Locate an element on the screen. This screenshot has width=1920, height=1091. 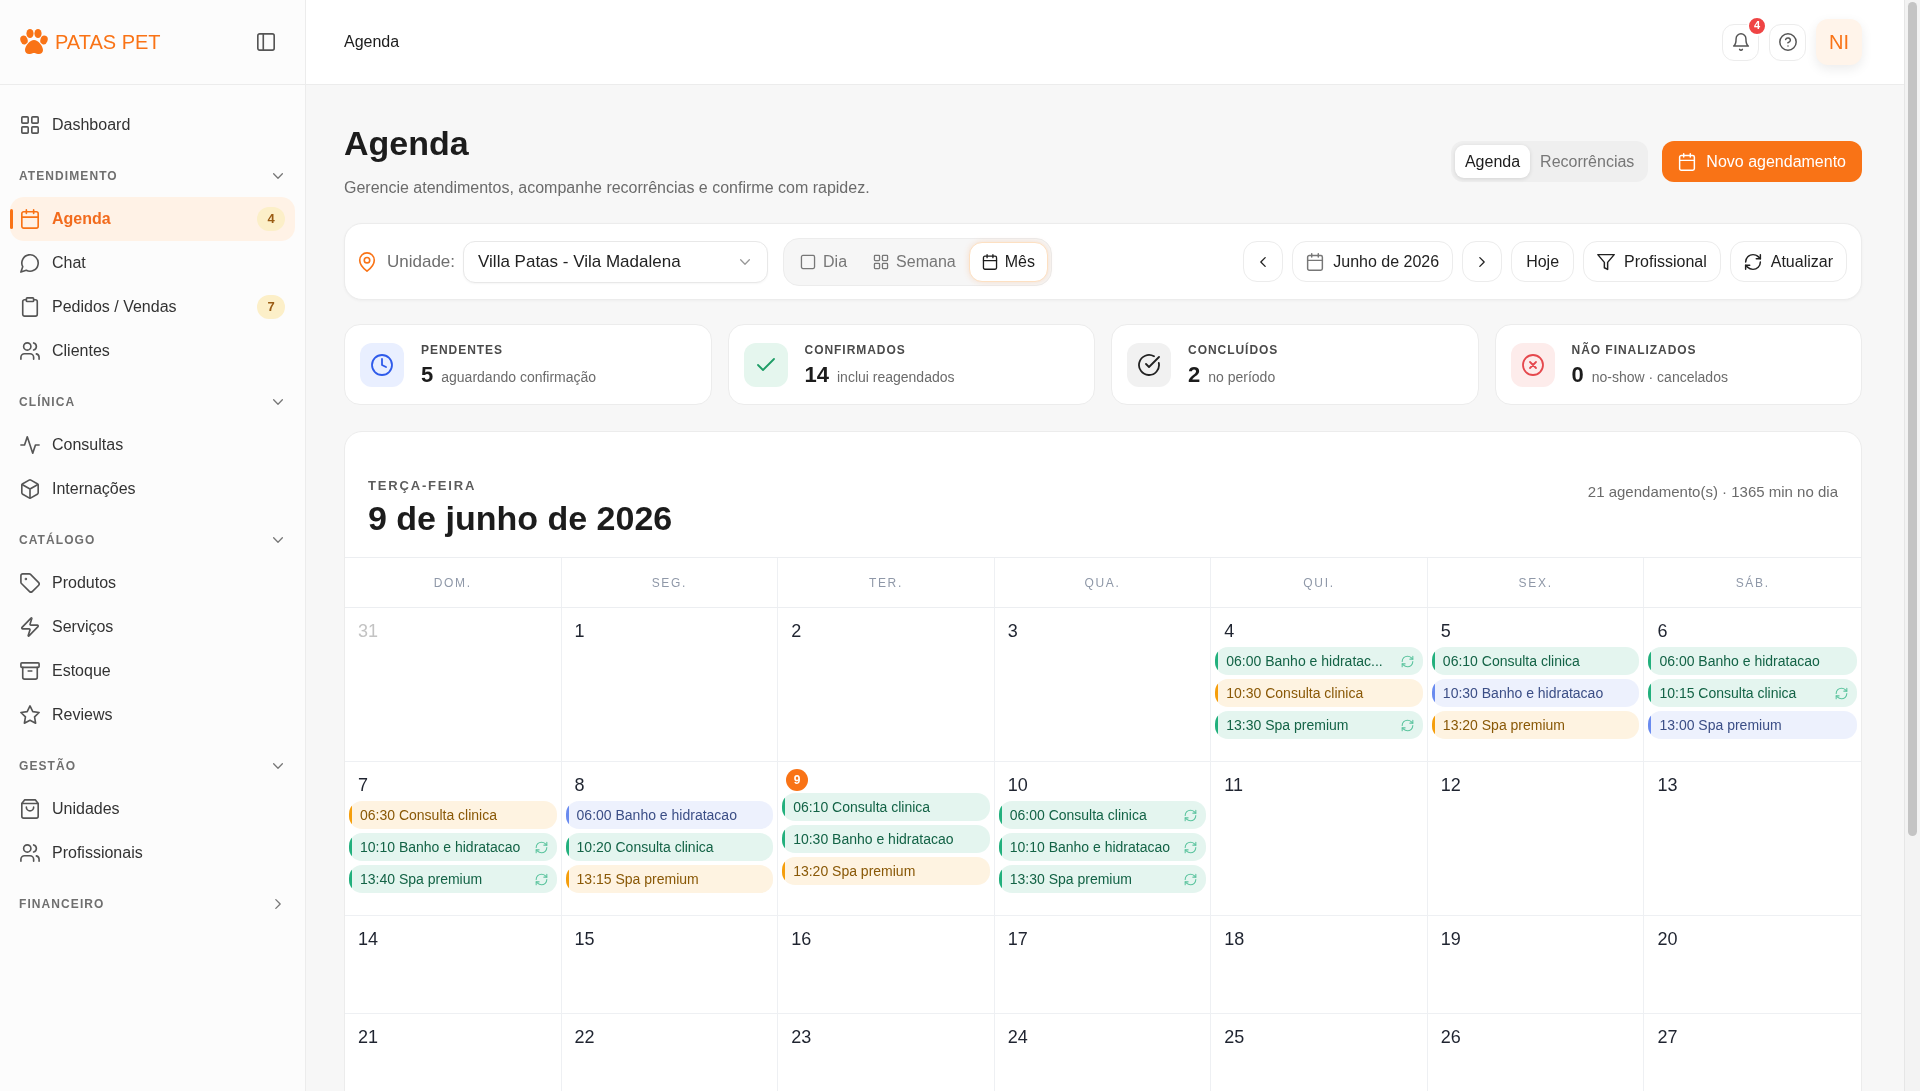
scrollbar is located at coordinates (1912, 545).